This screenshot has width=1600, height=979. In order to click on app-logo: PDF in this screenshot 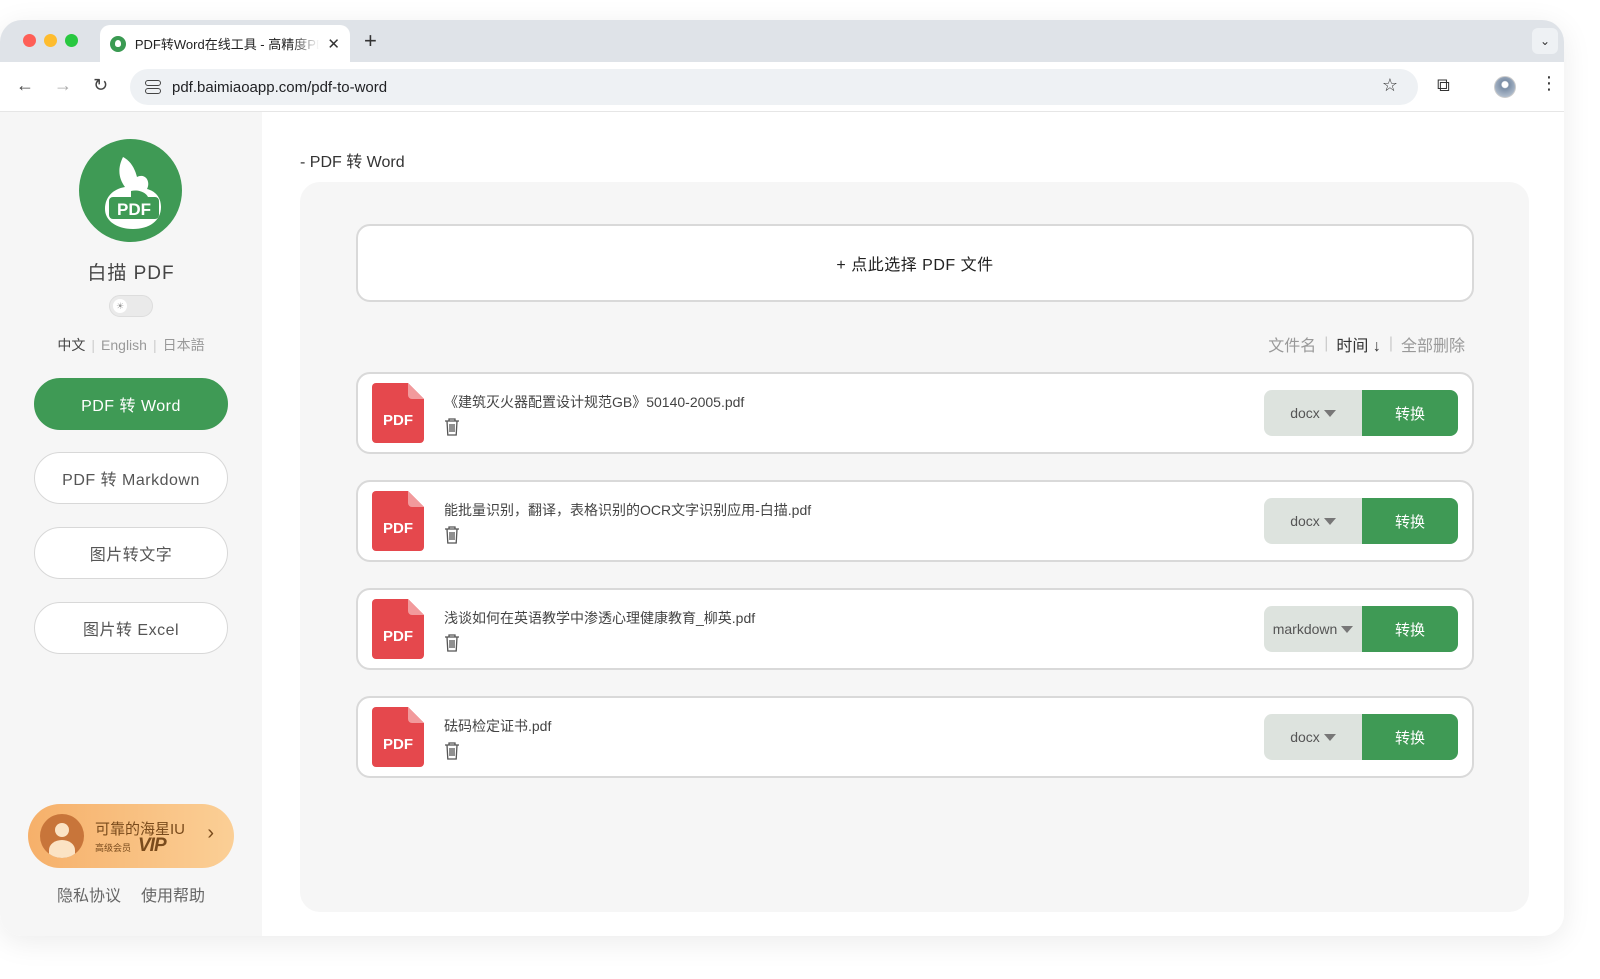, I will do `click(130, 190)`.